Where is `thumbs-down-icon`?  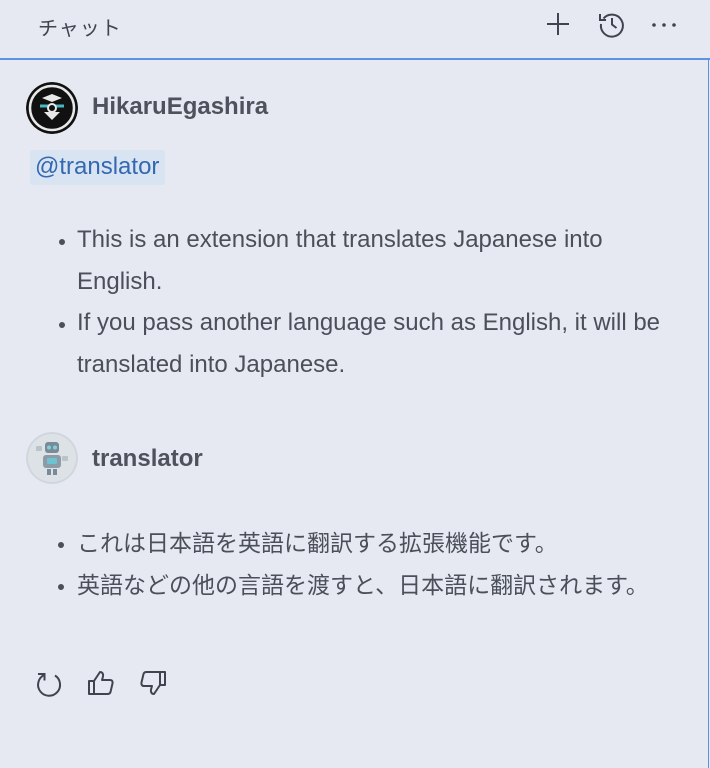 thumbs-down-icon is located at coordinates (153, 683).